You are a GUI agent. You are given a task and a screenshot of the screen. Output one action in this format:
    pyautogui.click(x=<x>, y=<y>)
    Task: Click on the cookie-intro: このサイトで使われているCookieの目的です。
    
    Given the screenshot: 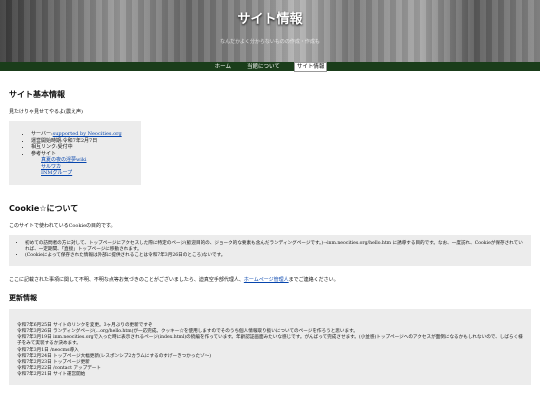 What is the action you would take?
    pyautogui.click(x=62, y=225)
    